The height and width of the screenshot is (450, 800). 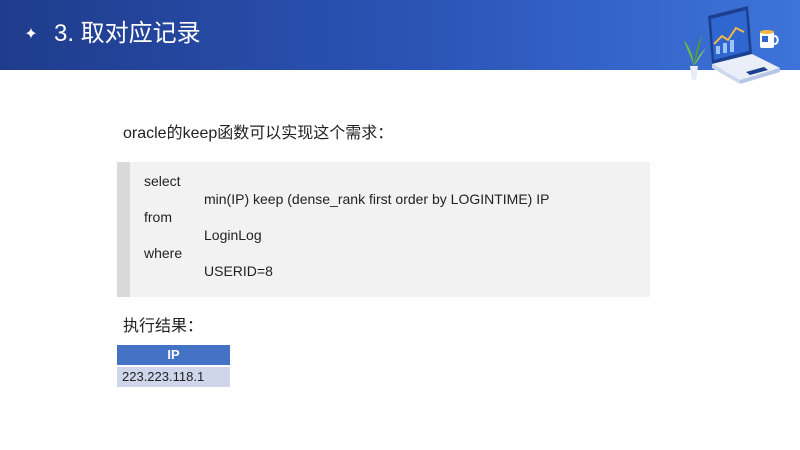 What do you see at coordinates (233, 235) in the screenshot?
I see `code-line-table: LoginLog` at bounding box center [233, 235].